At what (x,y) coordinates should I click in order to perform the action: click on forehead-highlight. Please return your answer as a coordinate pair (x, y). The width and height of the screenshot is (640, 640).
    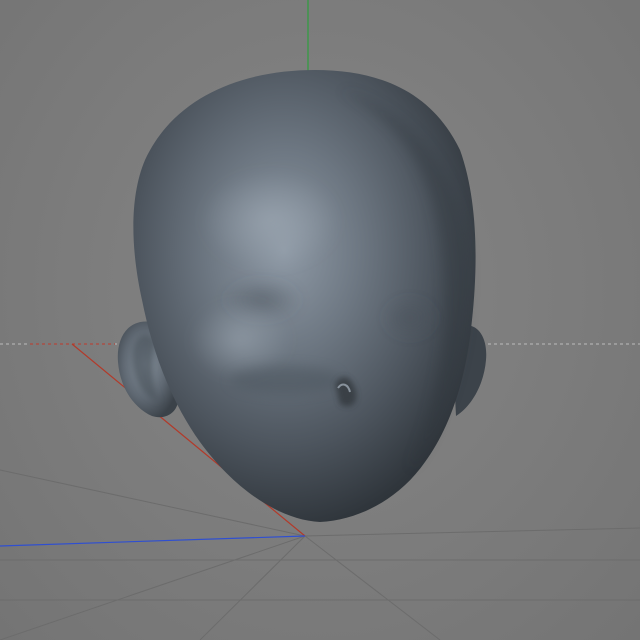
    Looking at the image, I should click on (270, 220).